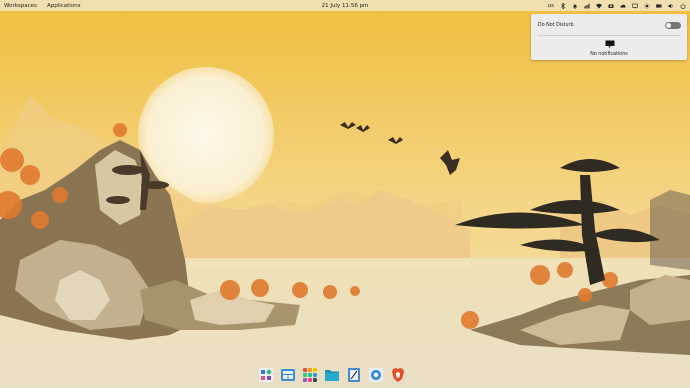  I want to click on settings-icon, so click(376, 375).